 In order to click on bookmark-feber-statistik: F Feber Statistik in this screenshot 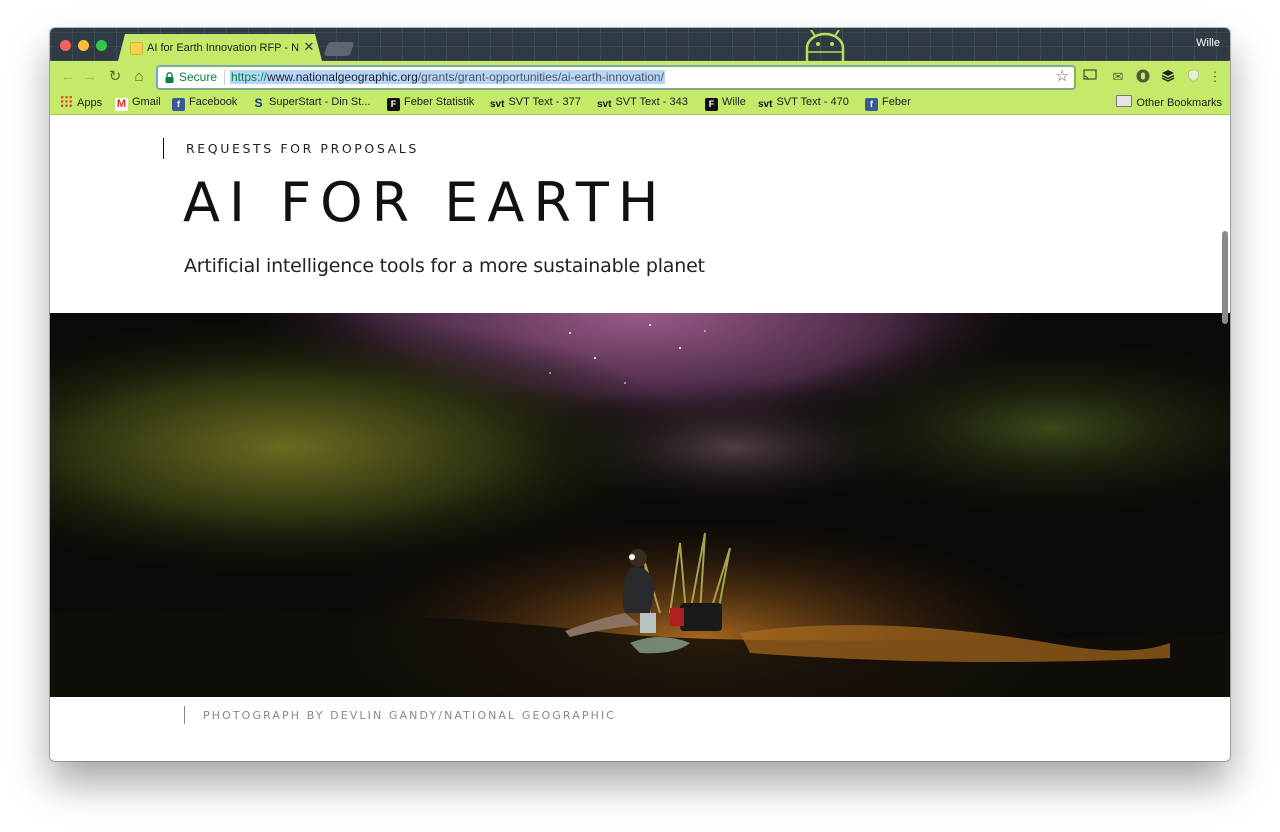, I will do `click(431, 103)`.